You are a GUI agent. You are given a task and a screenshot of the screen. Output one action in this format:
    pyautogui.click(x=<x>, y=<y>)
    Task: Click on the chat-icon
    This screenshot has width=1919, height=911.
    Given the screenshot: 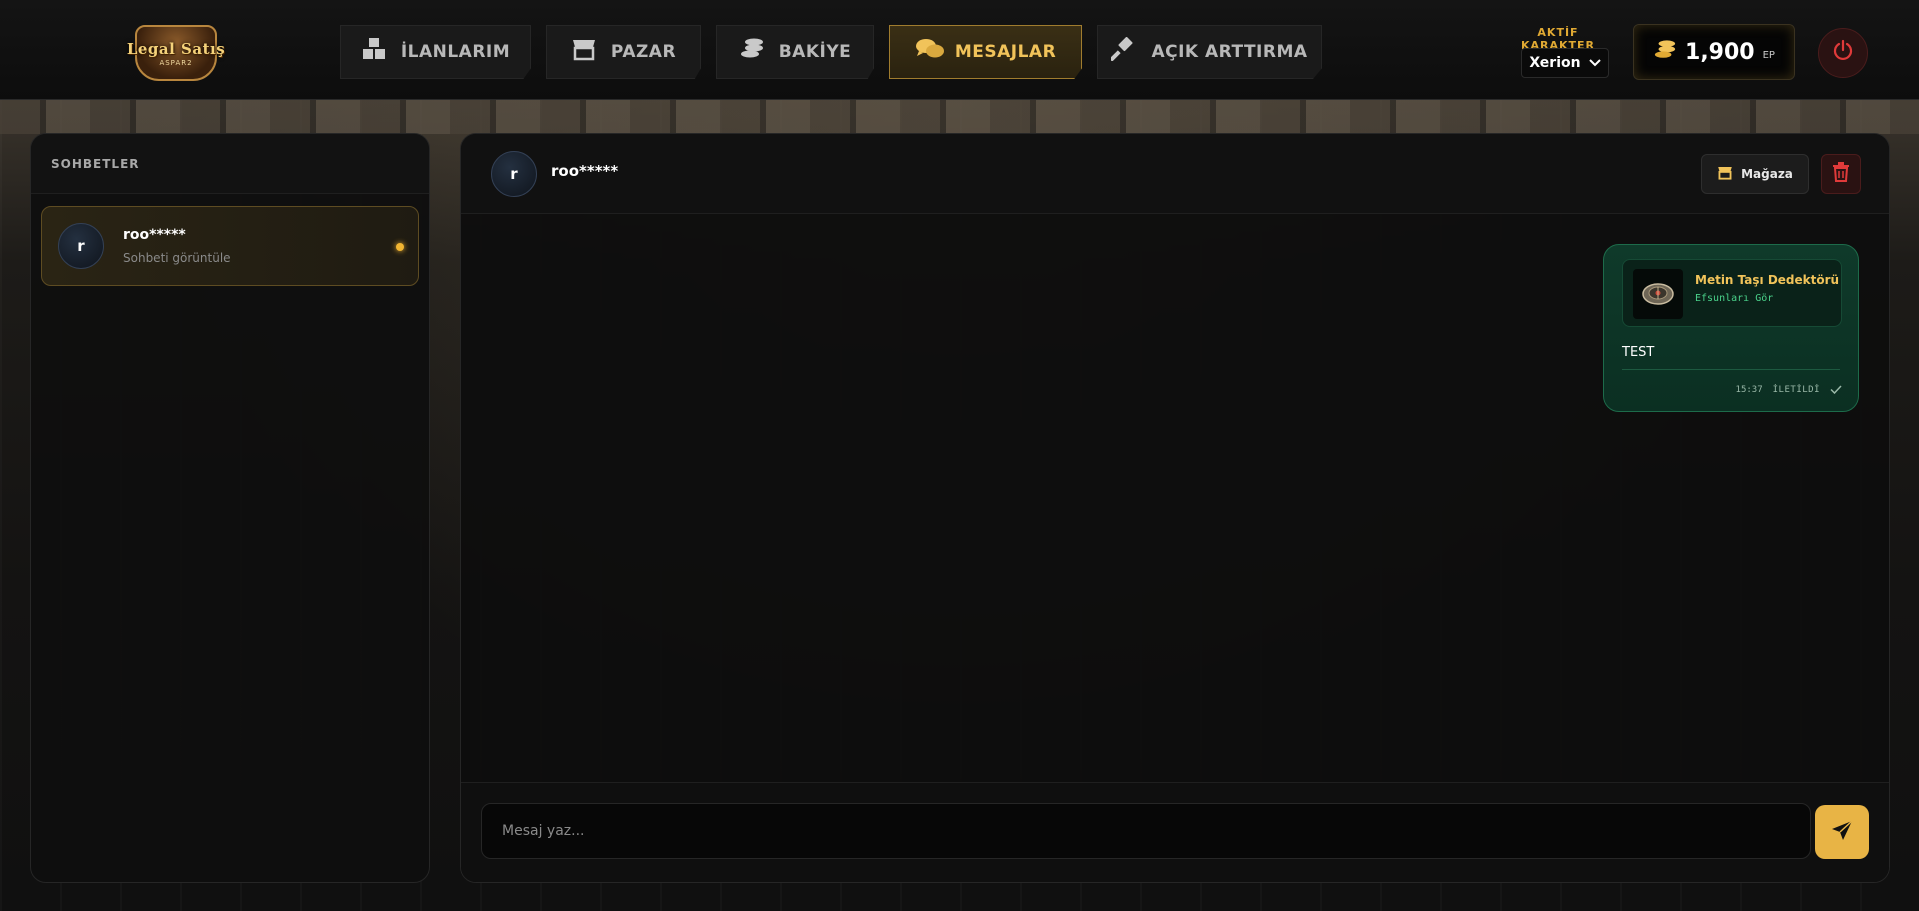 What is the action you would take?
    pyautogui.click(x=929, y=52)
    